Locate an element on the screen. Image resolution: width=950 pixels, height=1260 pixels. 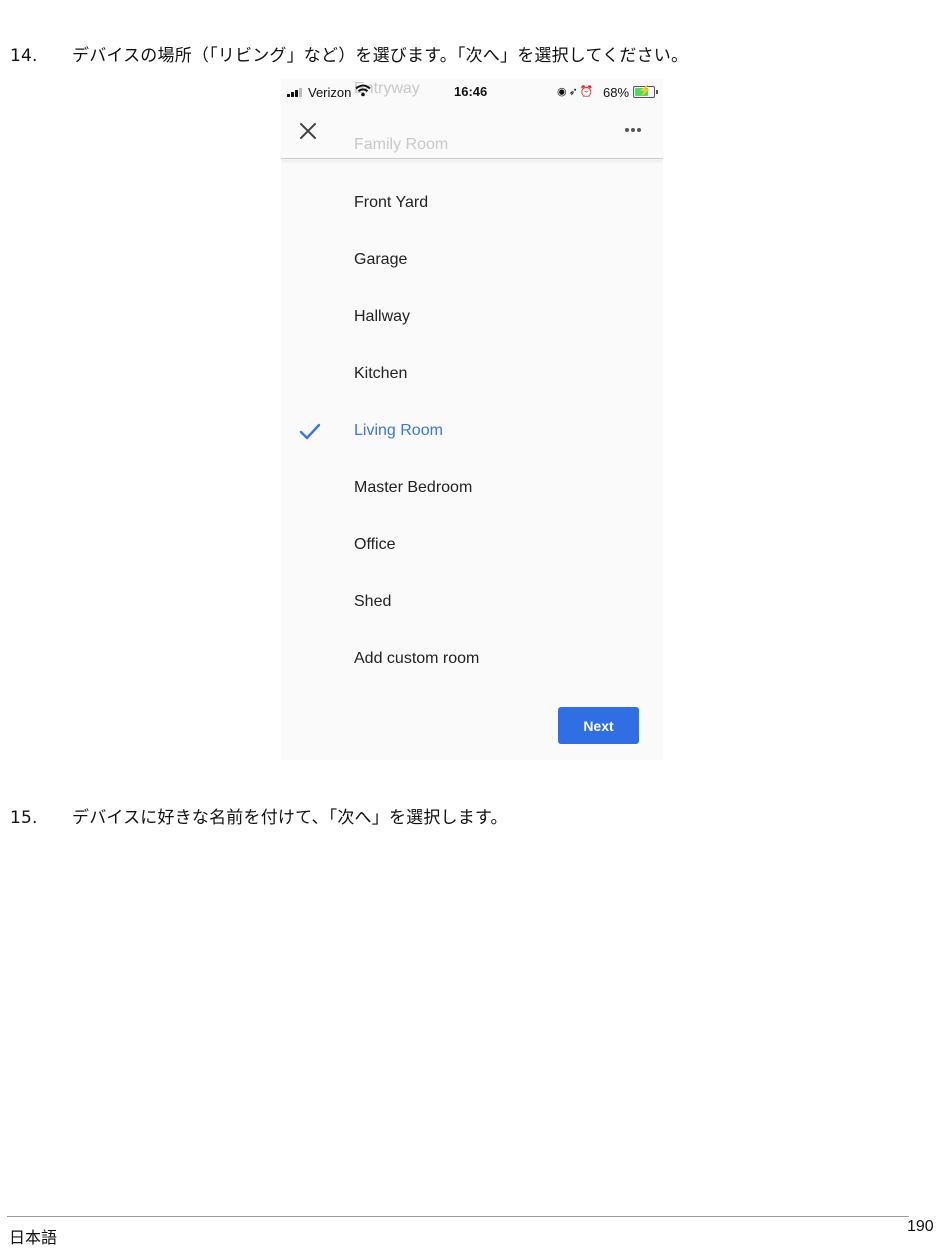
footer-divider is located at coordinates (458, 1216).